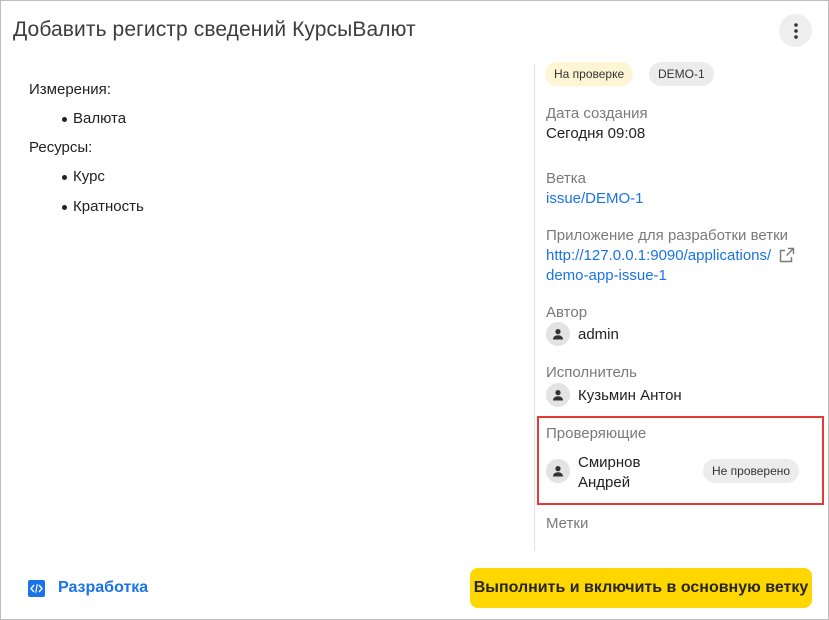 Image resolution: width=829 pixels, height=620 pixels. Describe the element at coordinates (566, 178) in the screenshot. I see `branch-label: Ветка` at that location.